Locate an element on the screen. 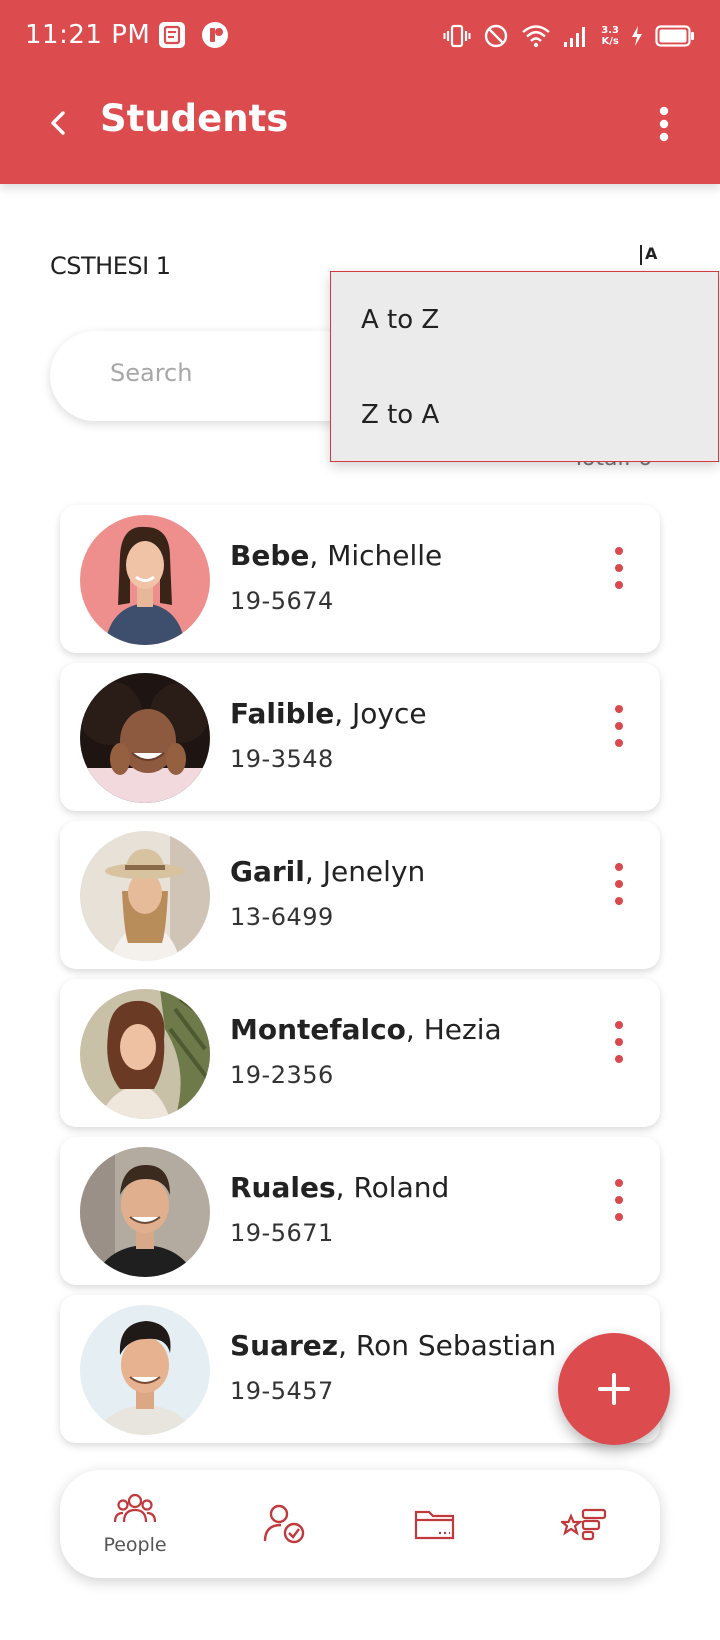 The height and width of the screenshot is (1640, 720). nav-item-attendance is located at coordinates (285, 1524).